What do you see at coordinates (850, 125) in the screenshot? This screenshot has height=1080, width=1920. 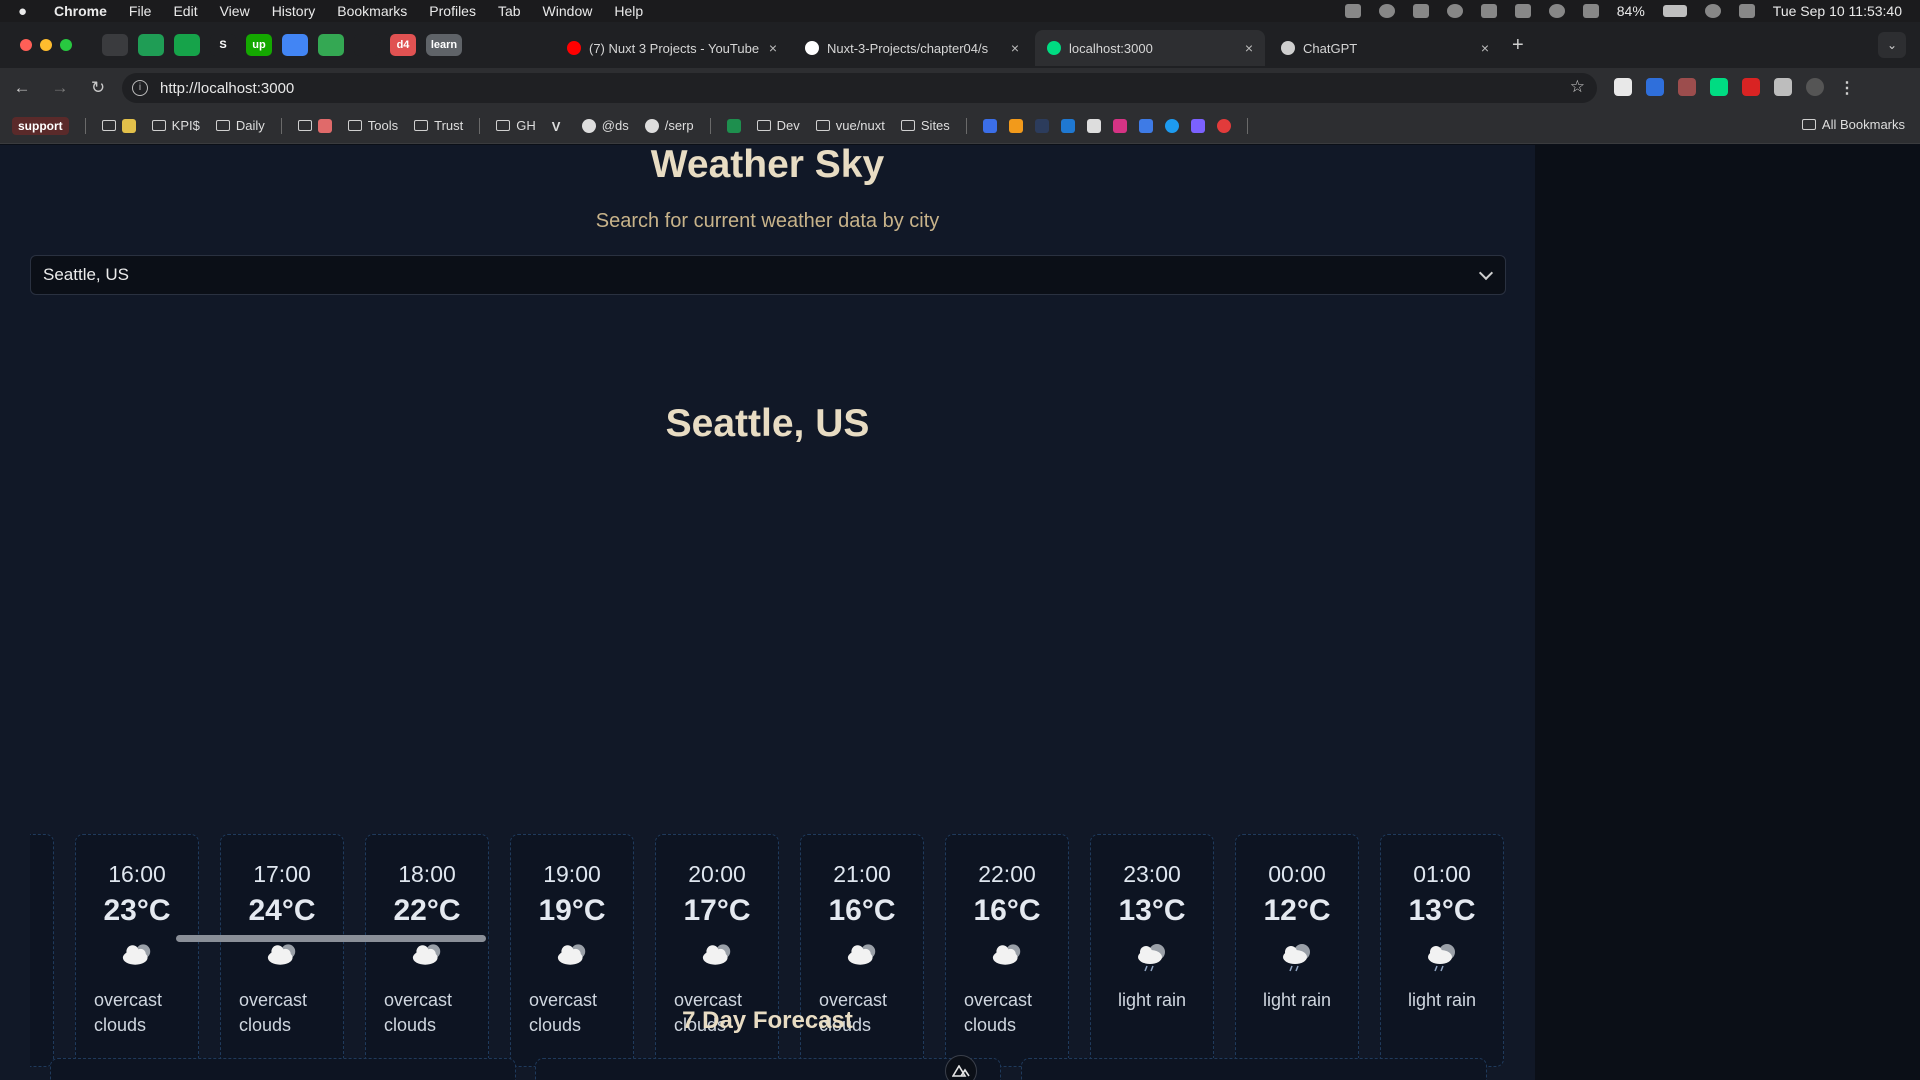 I see `bookmark-vue-nuxt: vue/nuxt` at bounding box center [850, 125].